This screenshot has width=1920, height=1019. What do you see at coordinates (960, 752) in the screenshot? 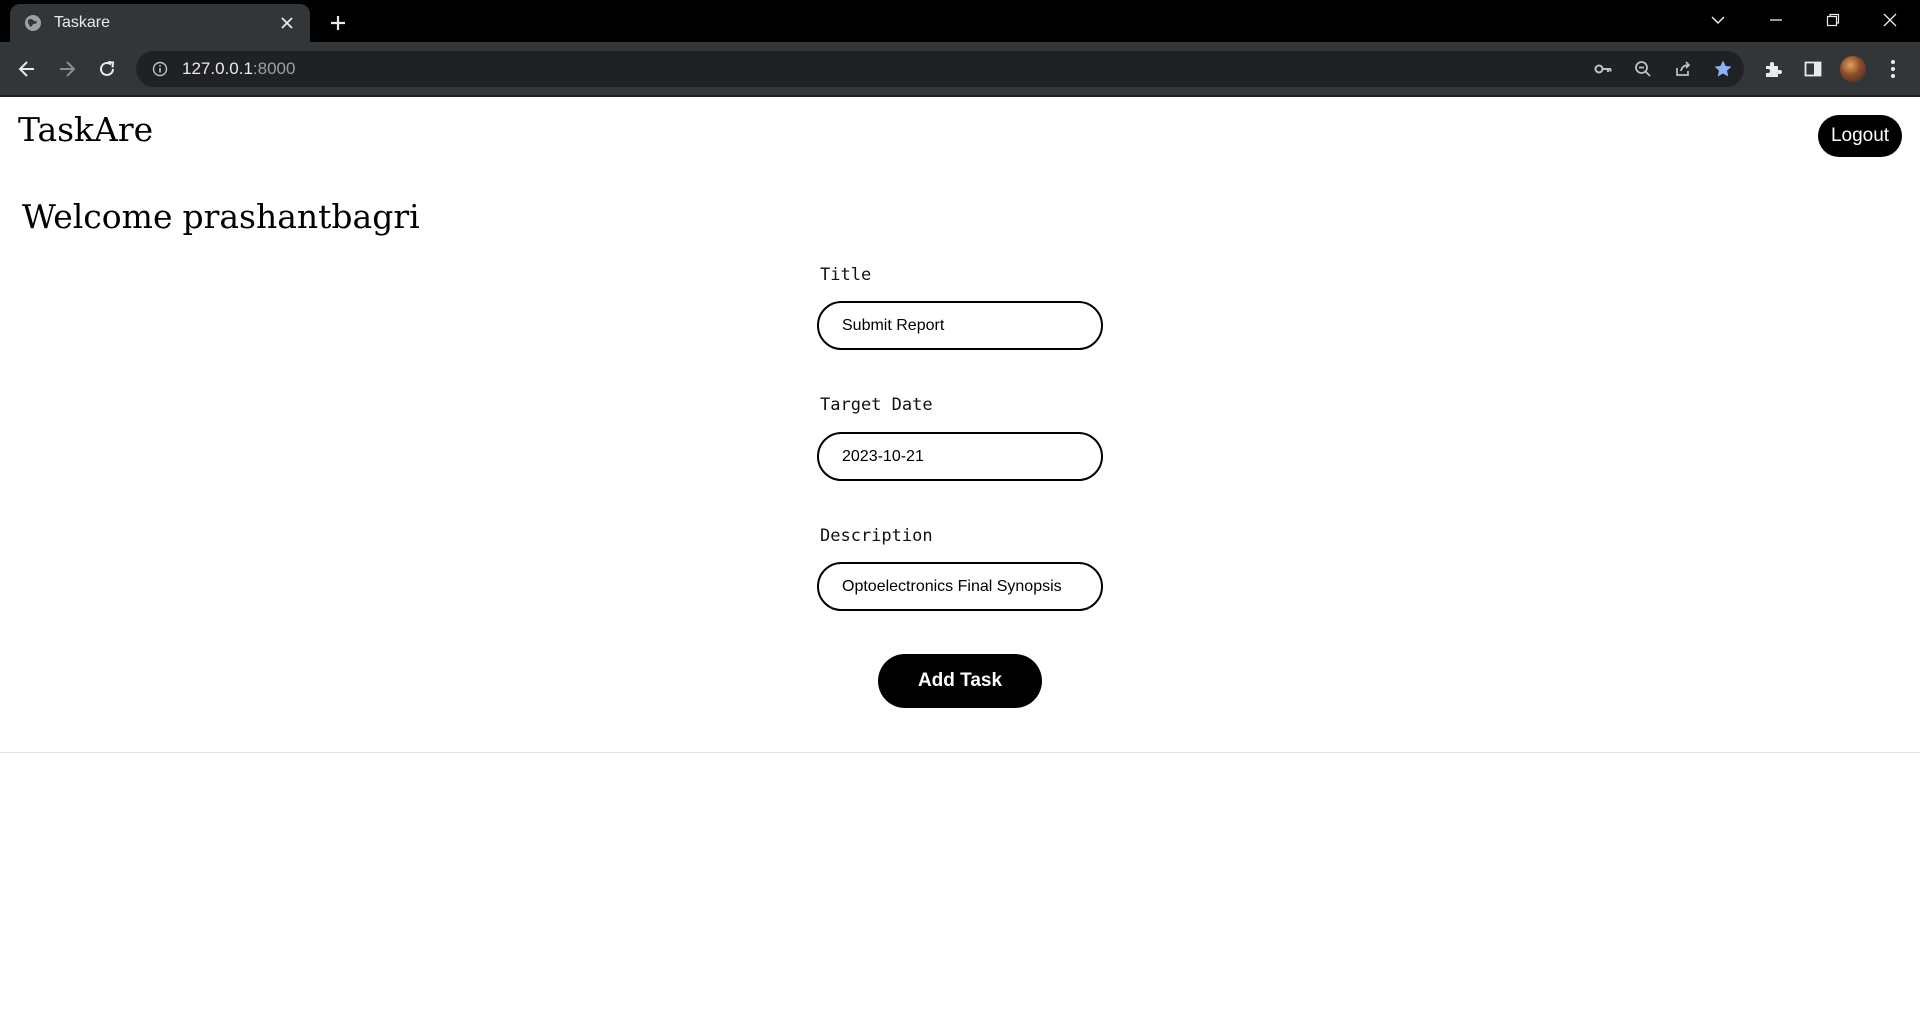
I see `divider` at bounding box center [960, 752].